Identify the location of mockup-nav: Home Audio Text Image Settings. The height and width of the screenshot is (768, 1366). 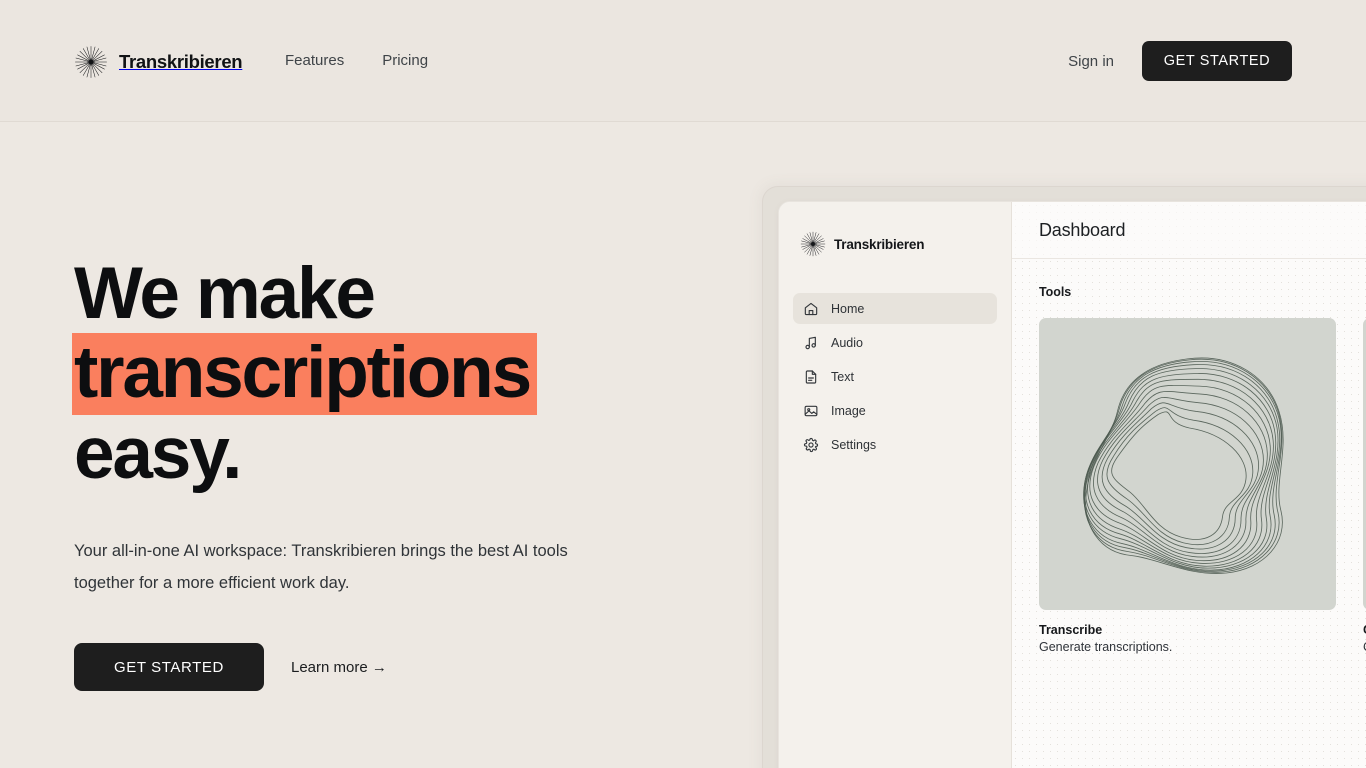
(895, 376).